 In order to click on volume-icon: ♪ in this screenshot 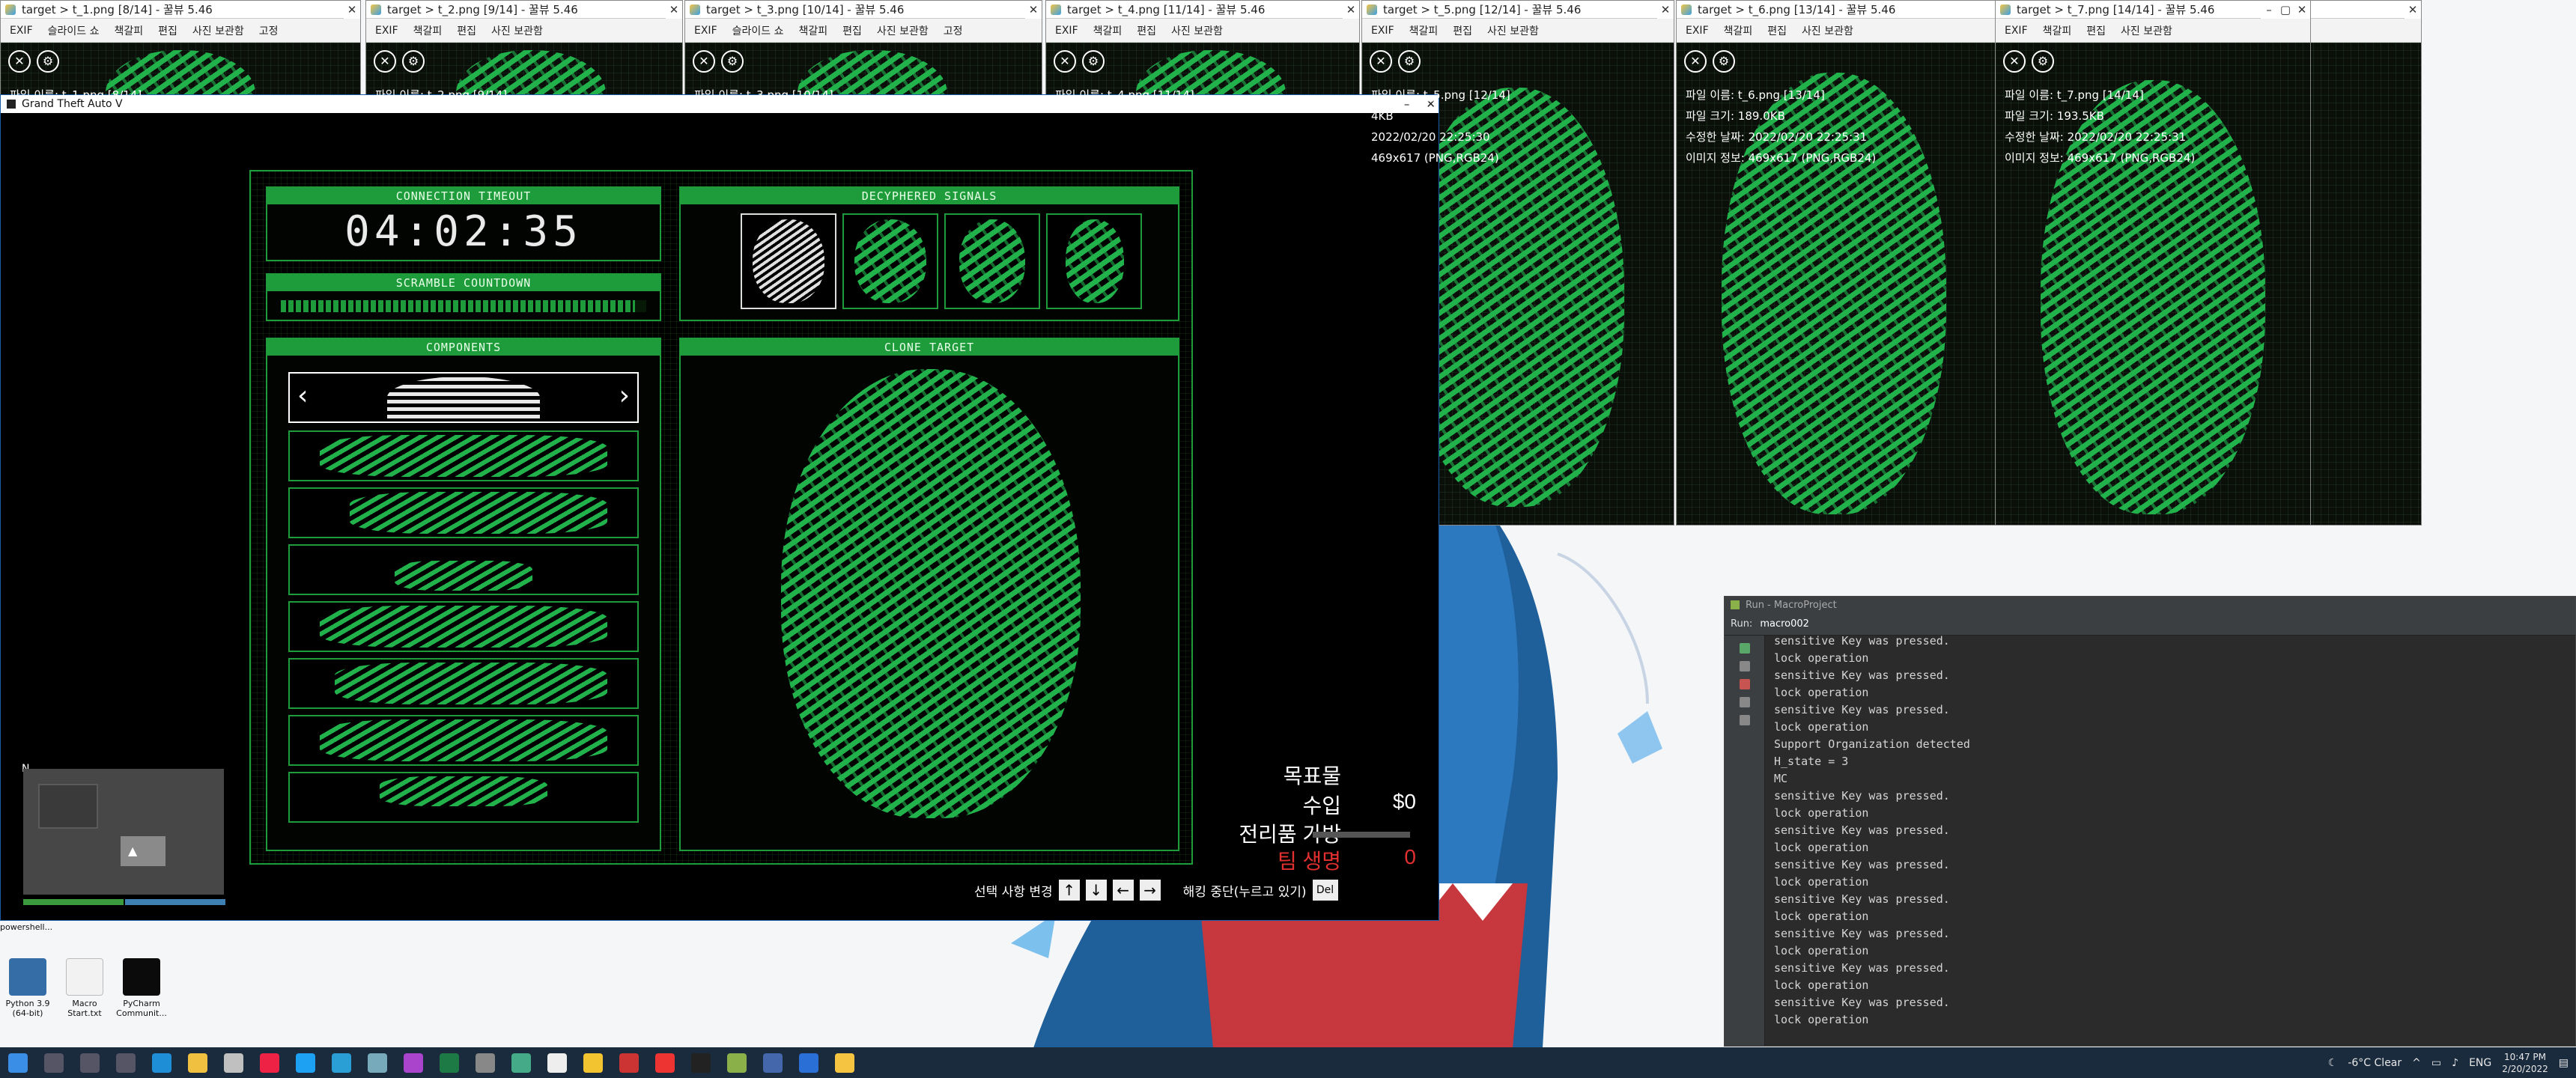, I will do `click(2455, 1063)`.